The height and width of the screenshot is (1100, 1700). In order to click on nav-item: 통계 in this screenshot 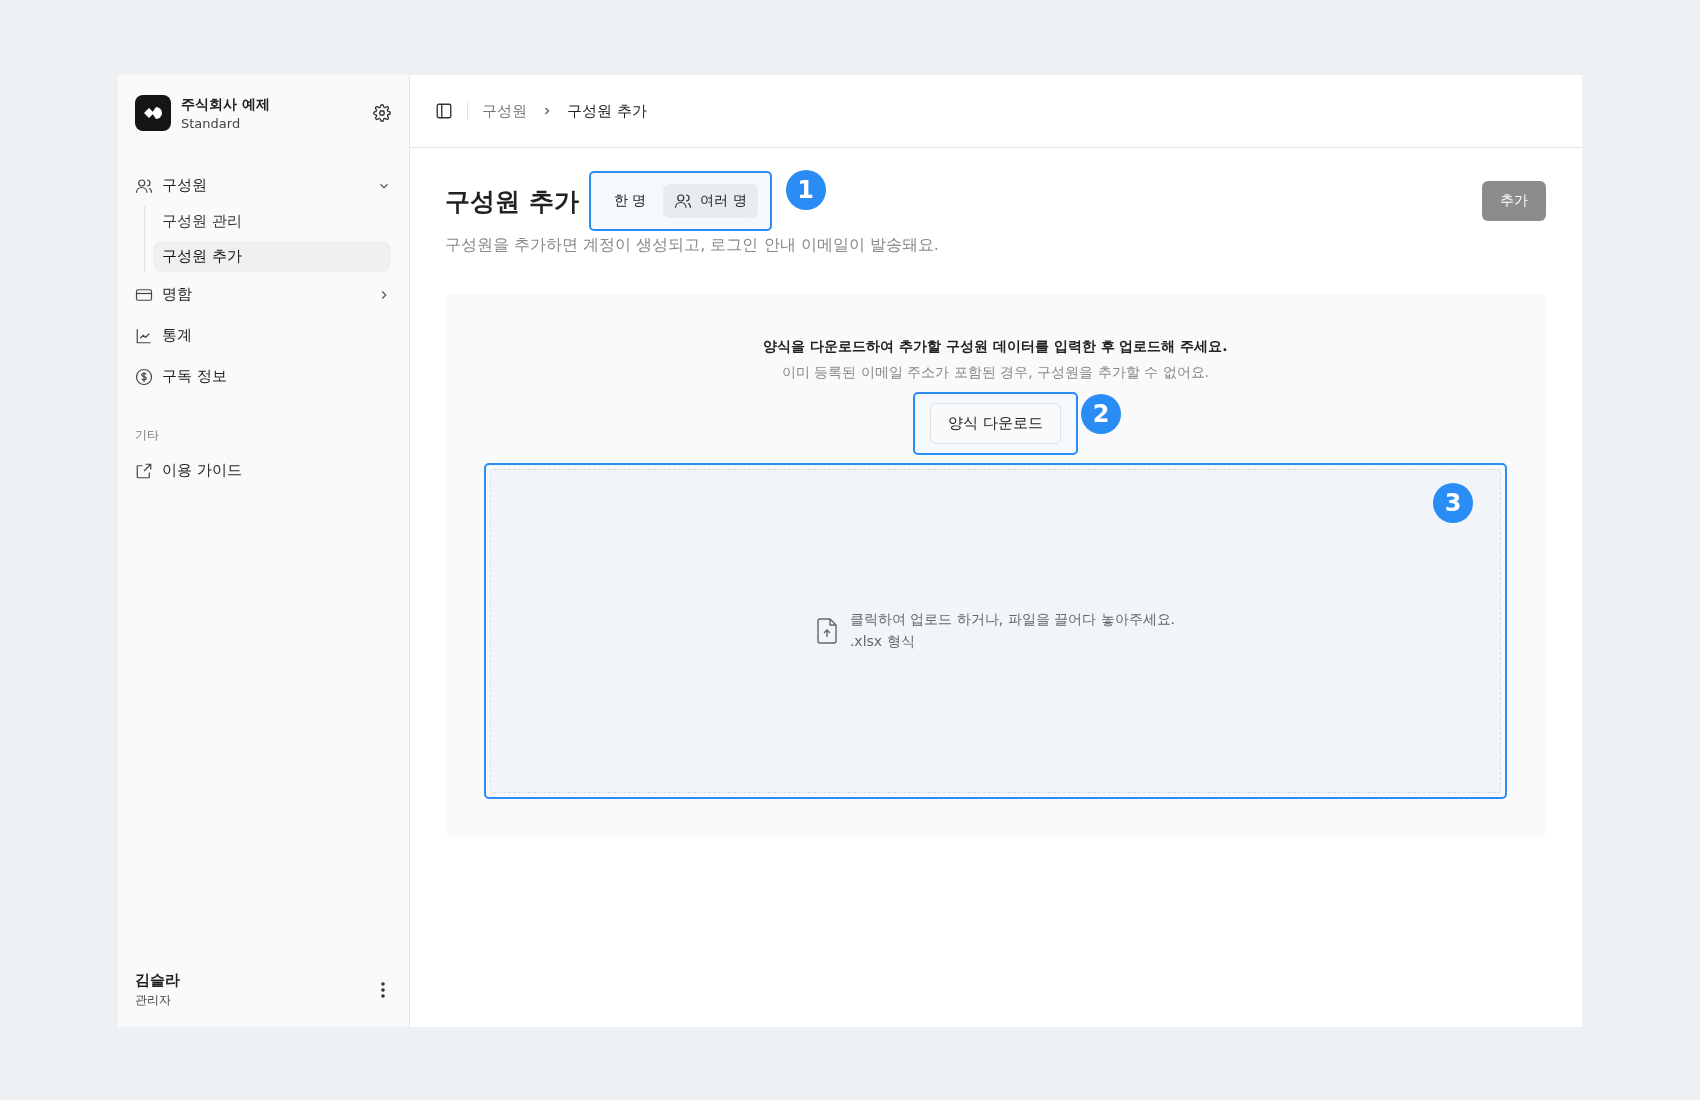, I will do `click(263, 335)`.